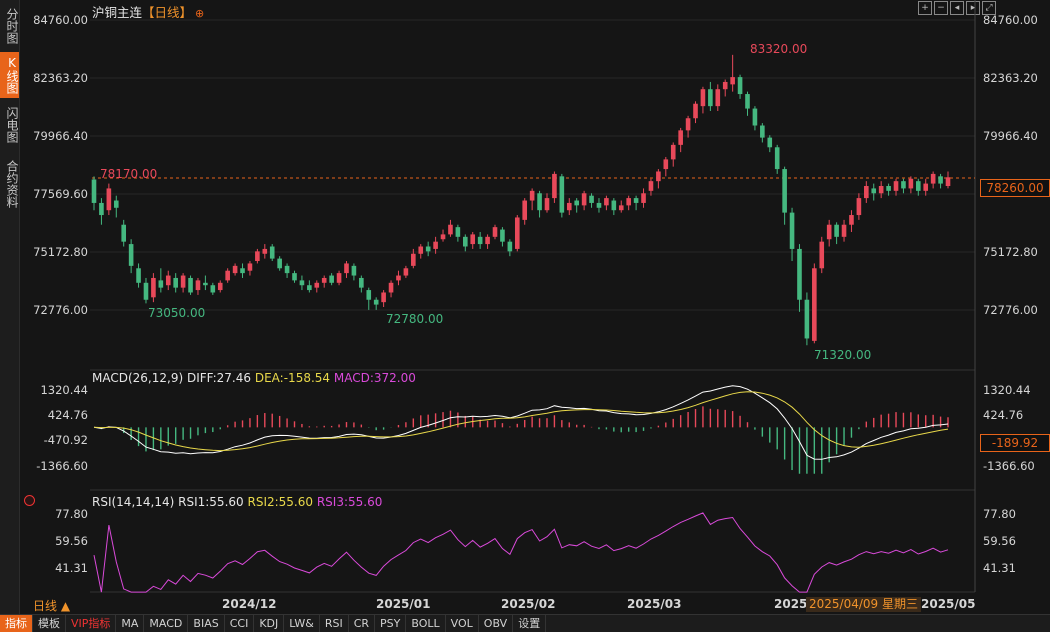  Describe the element at coordinates (1015, 188) in the screenshot. I see `current-price-badge: 78260.00` at that location.